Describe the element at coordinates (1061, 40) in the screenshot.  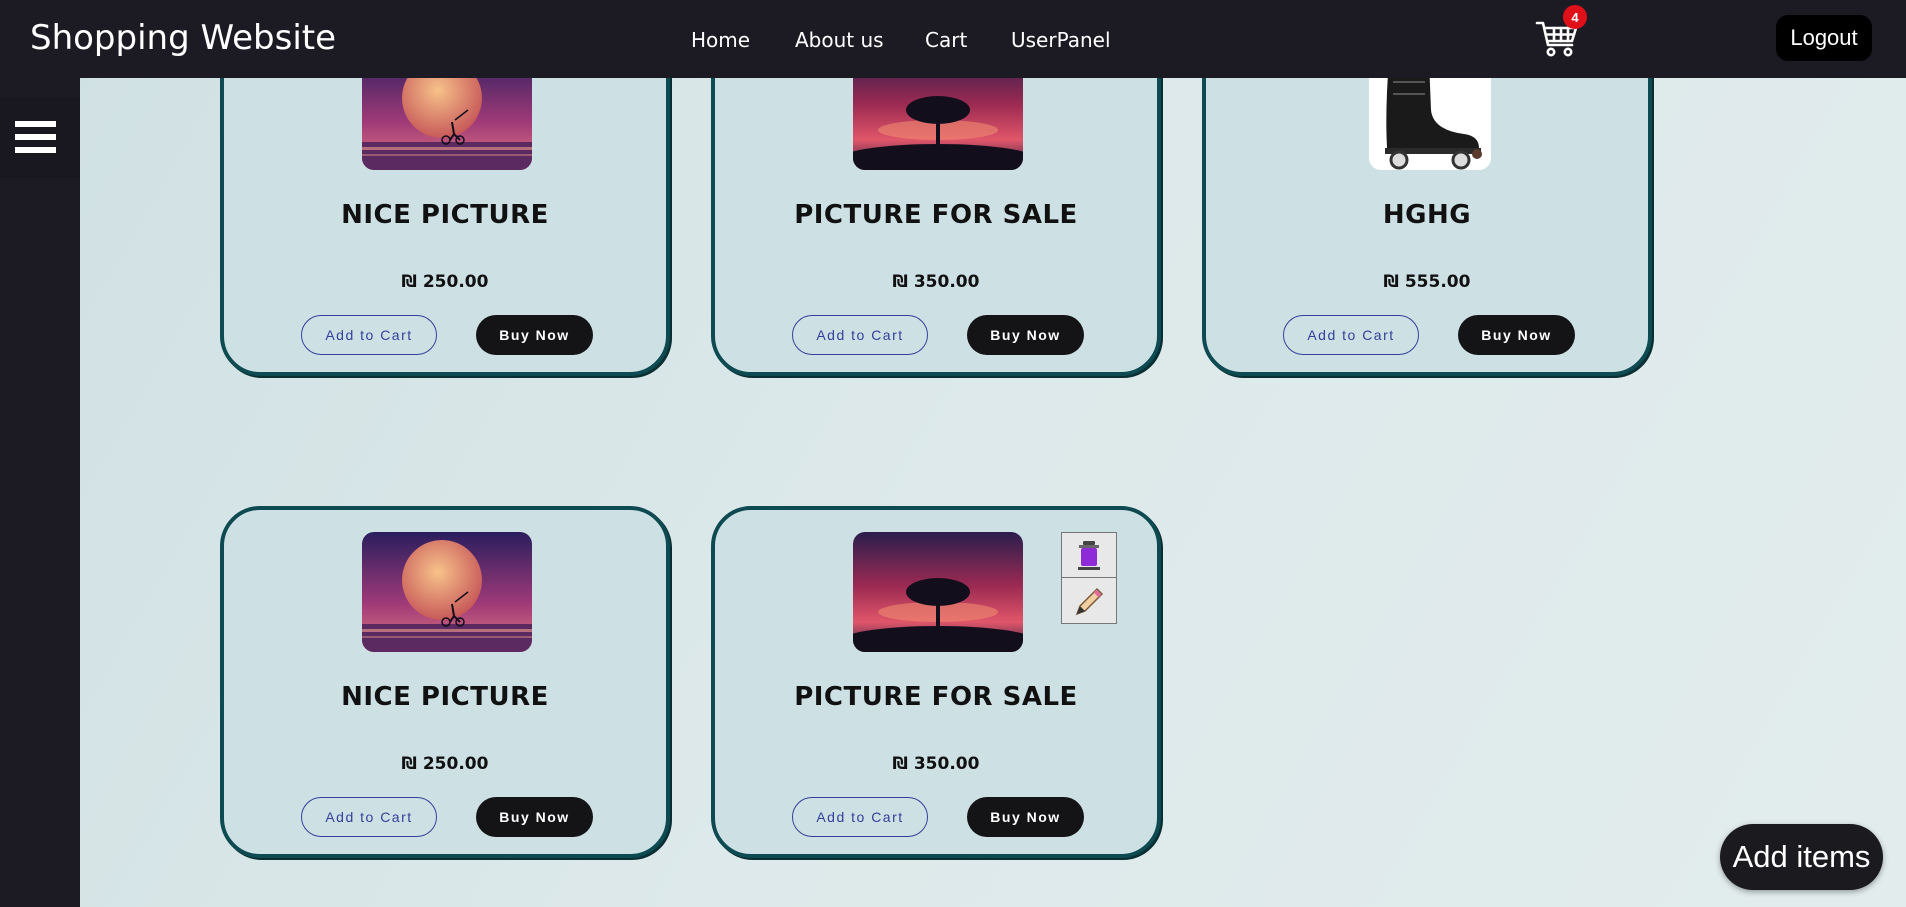
I see `nav-userpanel: UserPanel` at that location.